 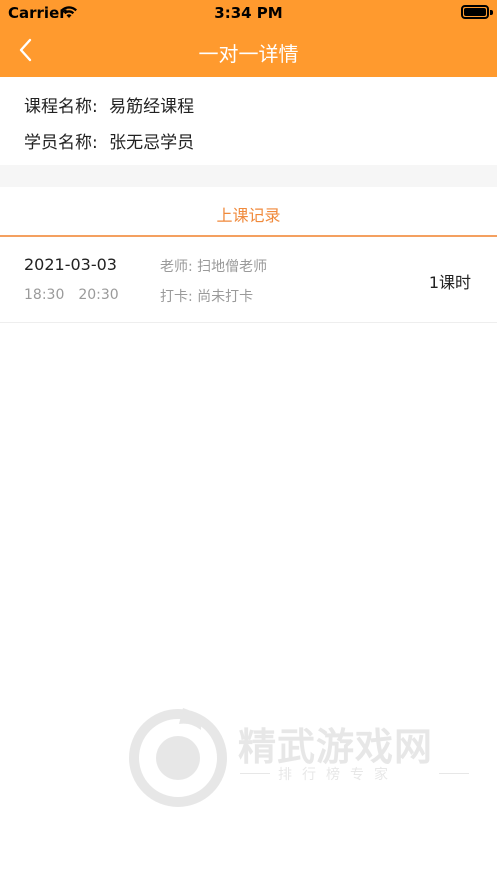 I want to click on battery-icon, so click(x=475, y=12).